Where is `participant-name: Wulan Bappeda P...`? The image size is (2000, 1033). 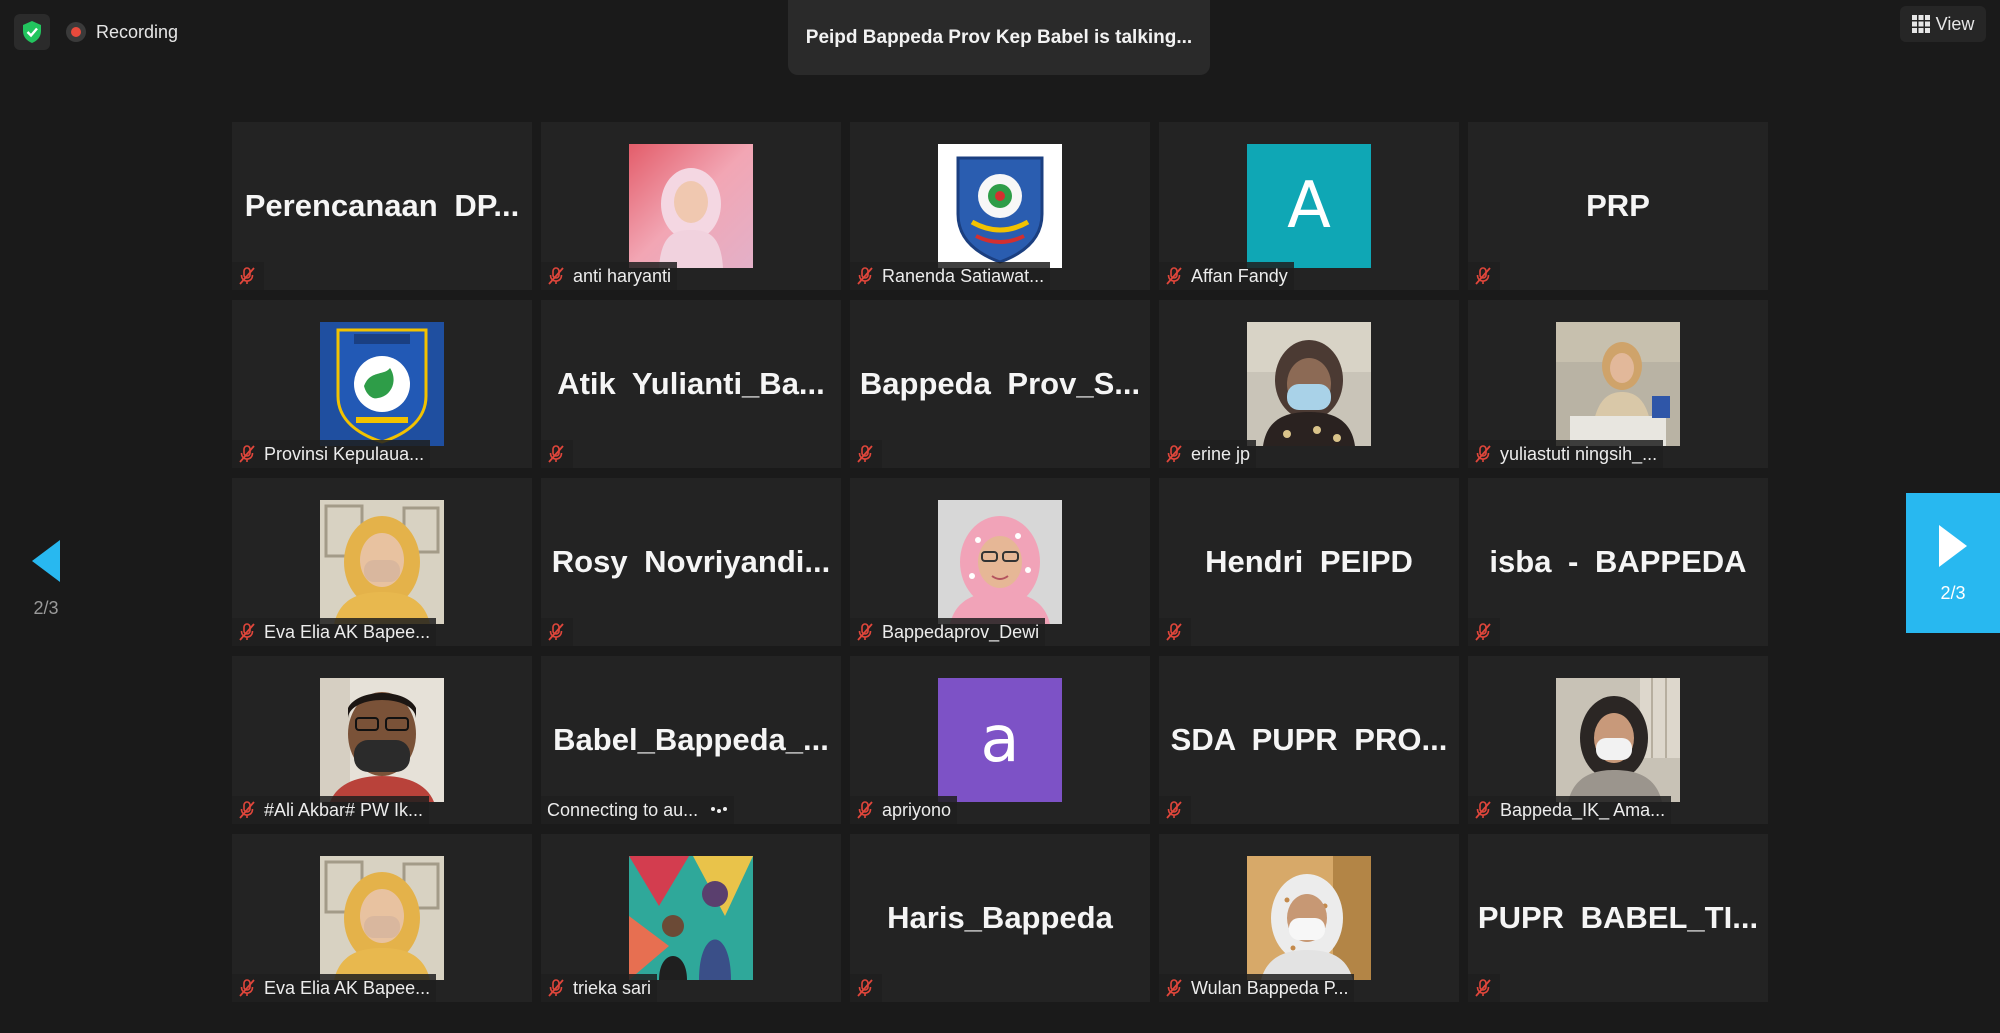
participant-name: Wulan Bappeda P... is located at coordinates (1270, 987).